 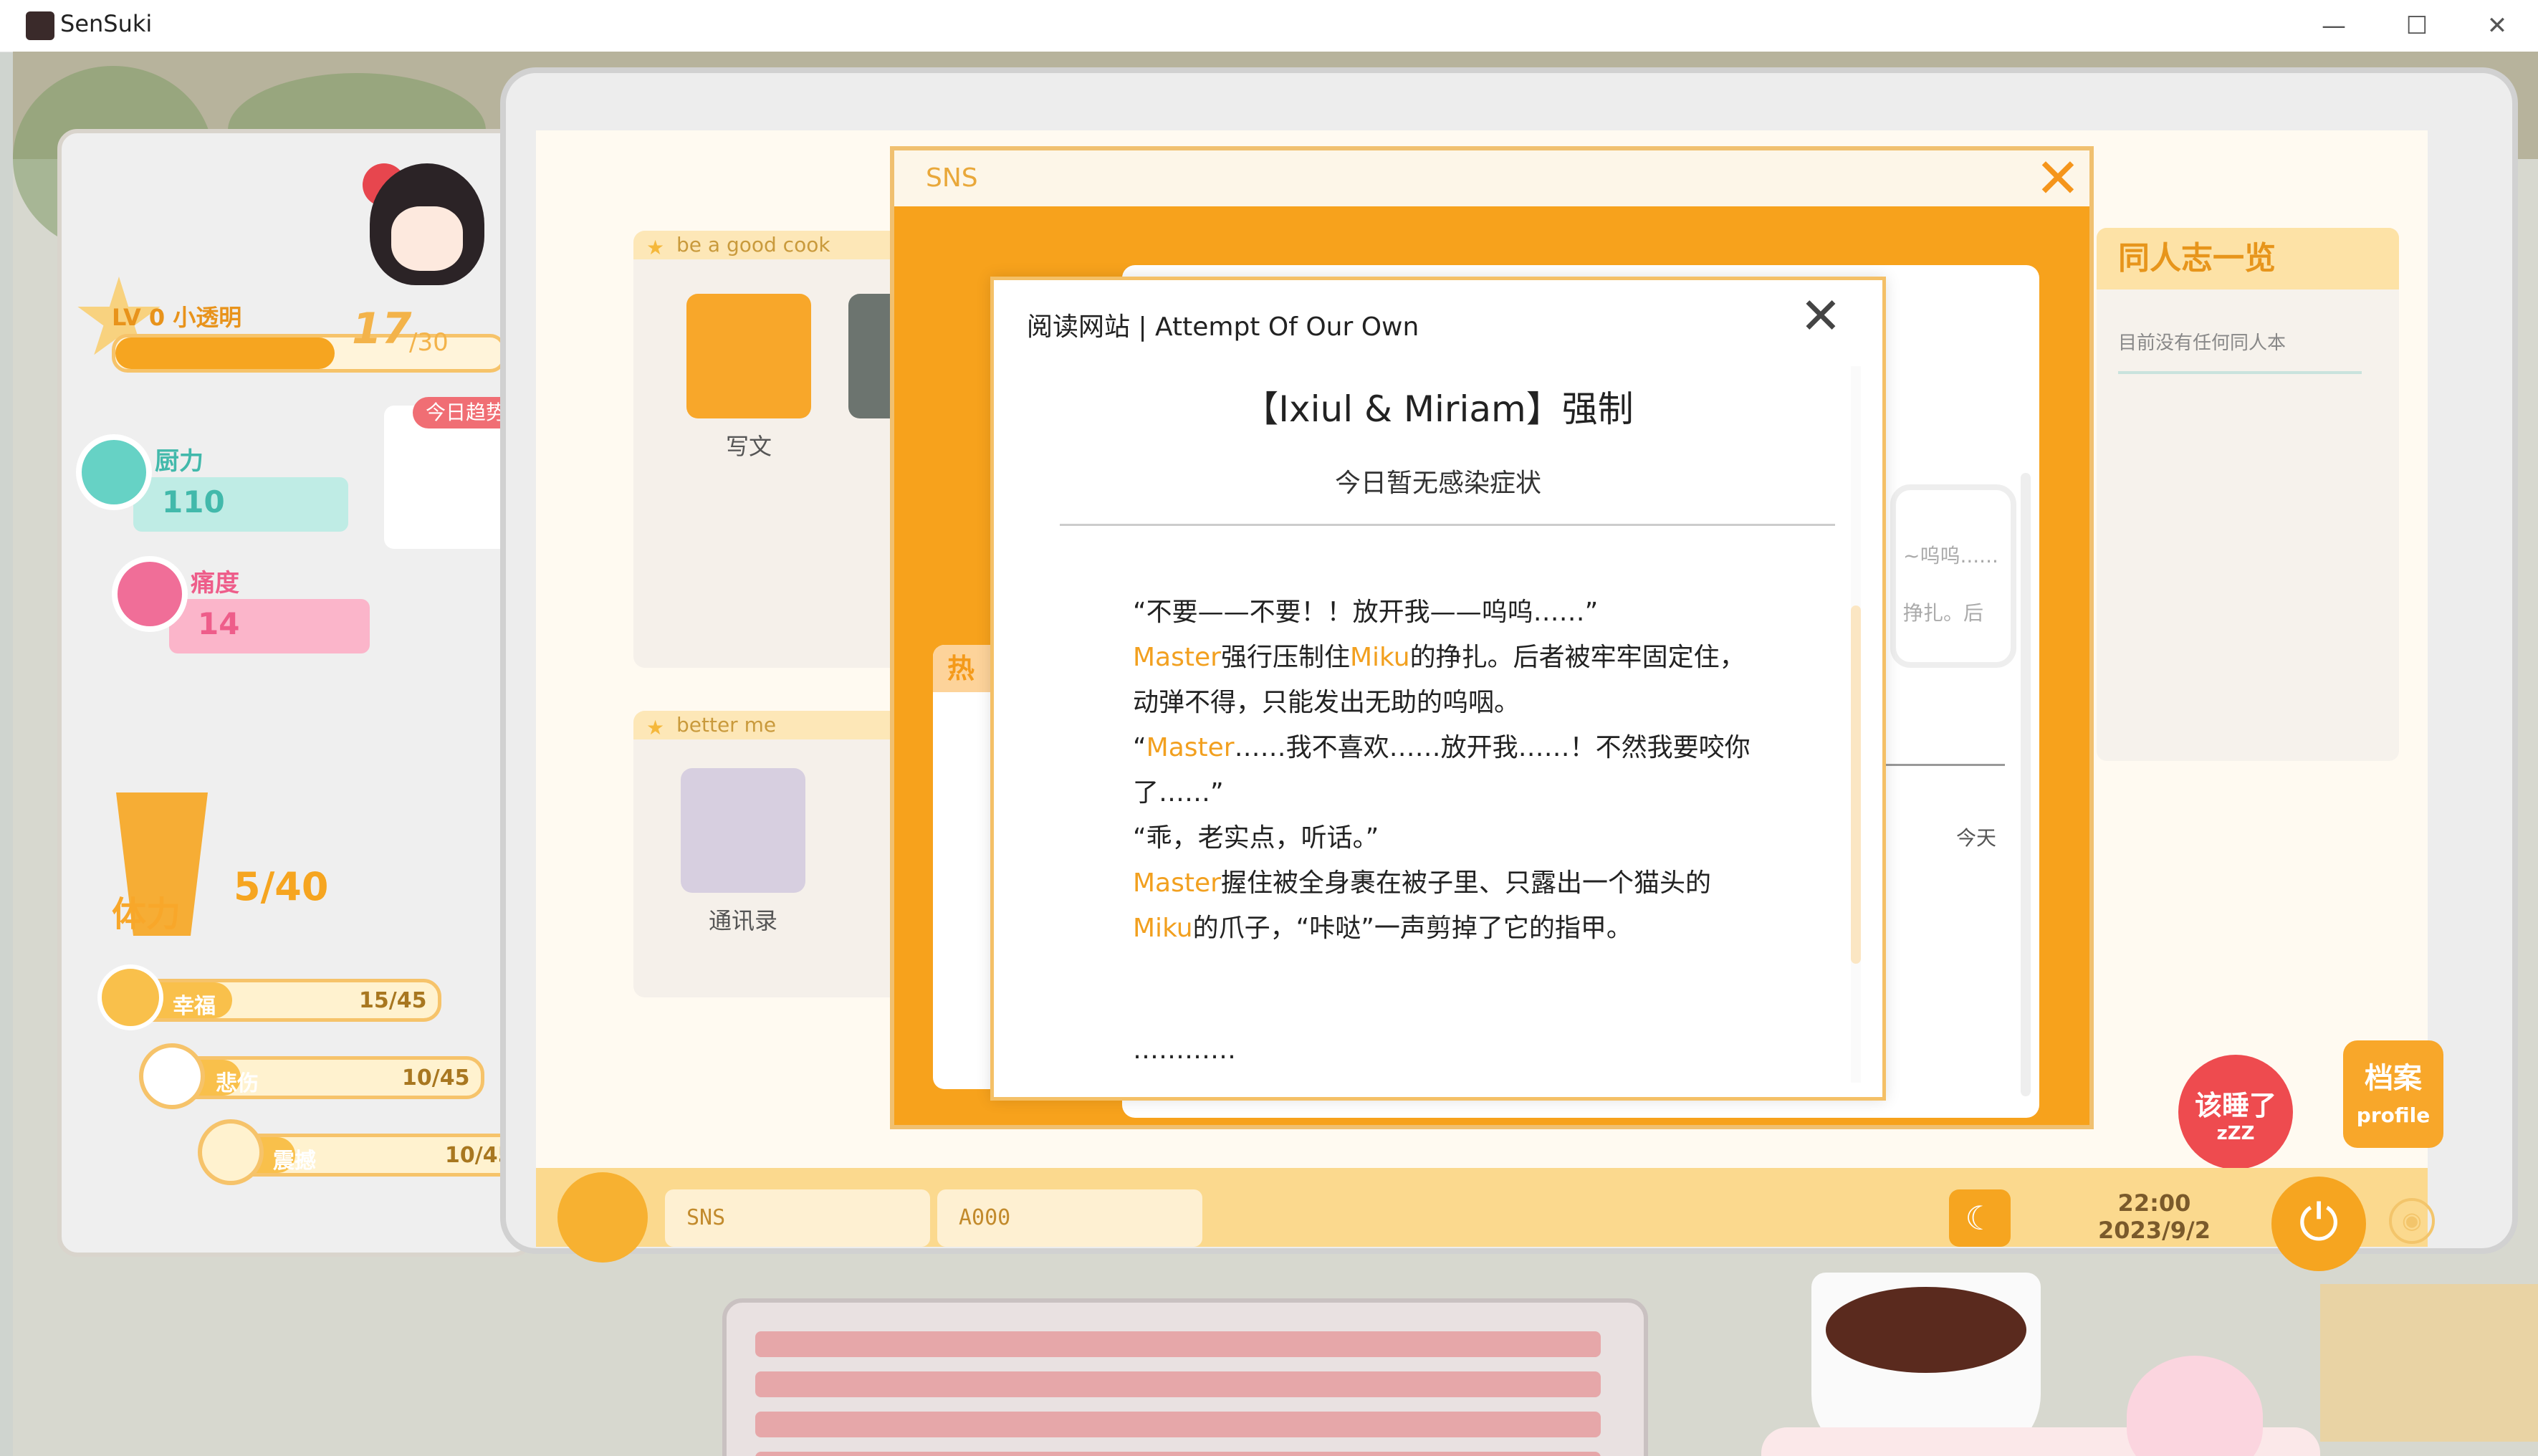 What do you see at coordinates (2412, 1221) in the screenshot?
I see `eye-icon: ◉` at bounding box center [2412, 1221].